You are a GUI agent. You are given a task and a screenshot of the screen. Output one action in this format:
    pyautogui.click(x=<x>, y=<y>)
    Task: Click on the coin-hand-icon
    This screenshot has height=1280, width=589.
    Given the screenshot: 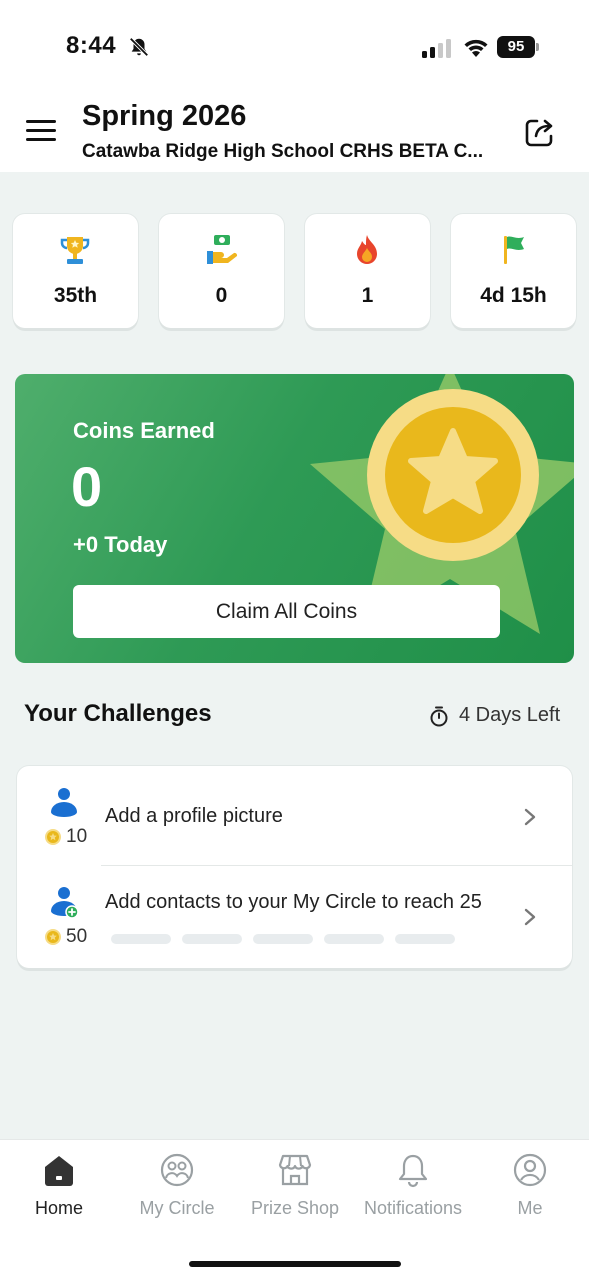 What is the action you would take?
    pyautogui.click(x=222, y=249)
    